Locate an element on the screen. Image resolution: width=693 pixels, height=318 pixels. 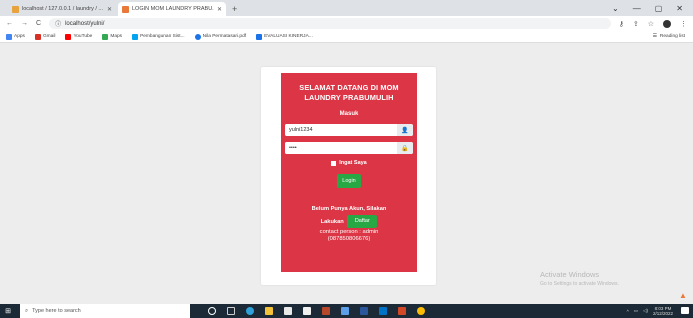
reading-list-icon: ☰ is located at coordinates (654, 36).